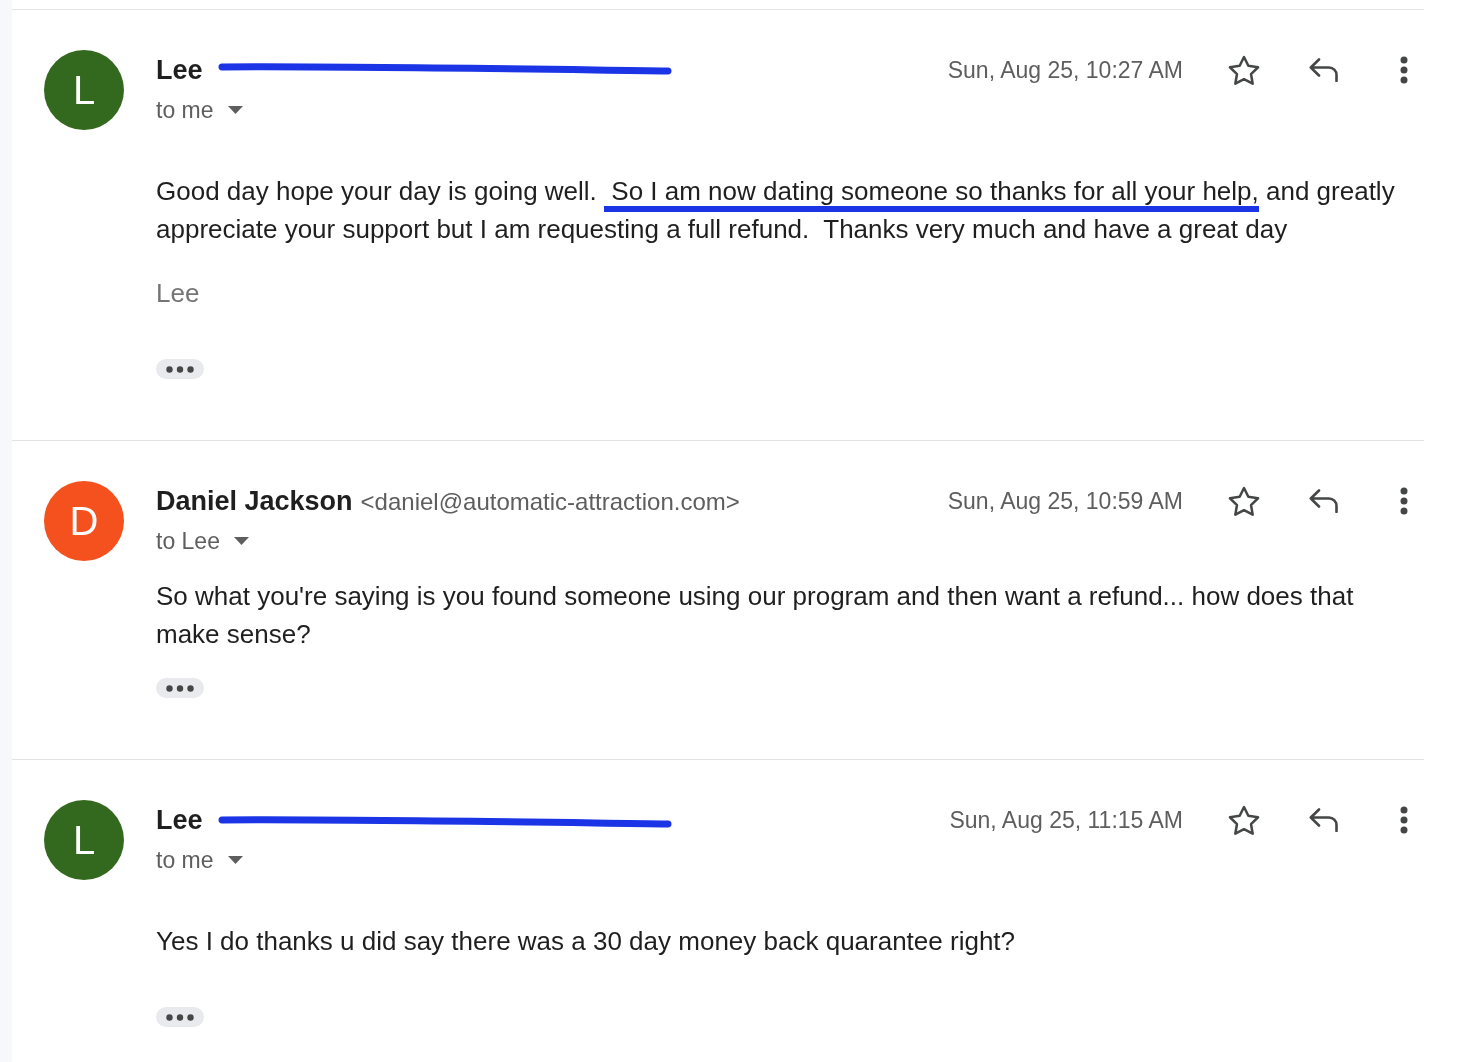  What do you see at coordinates (188, 541) in the screenshot?
I see `recipient-text: to Lee` at bounding box center [188, 541].